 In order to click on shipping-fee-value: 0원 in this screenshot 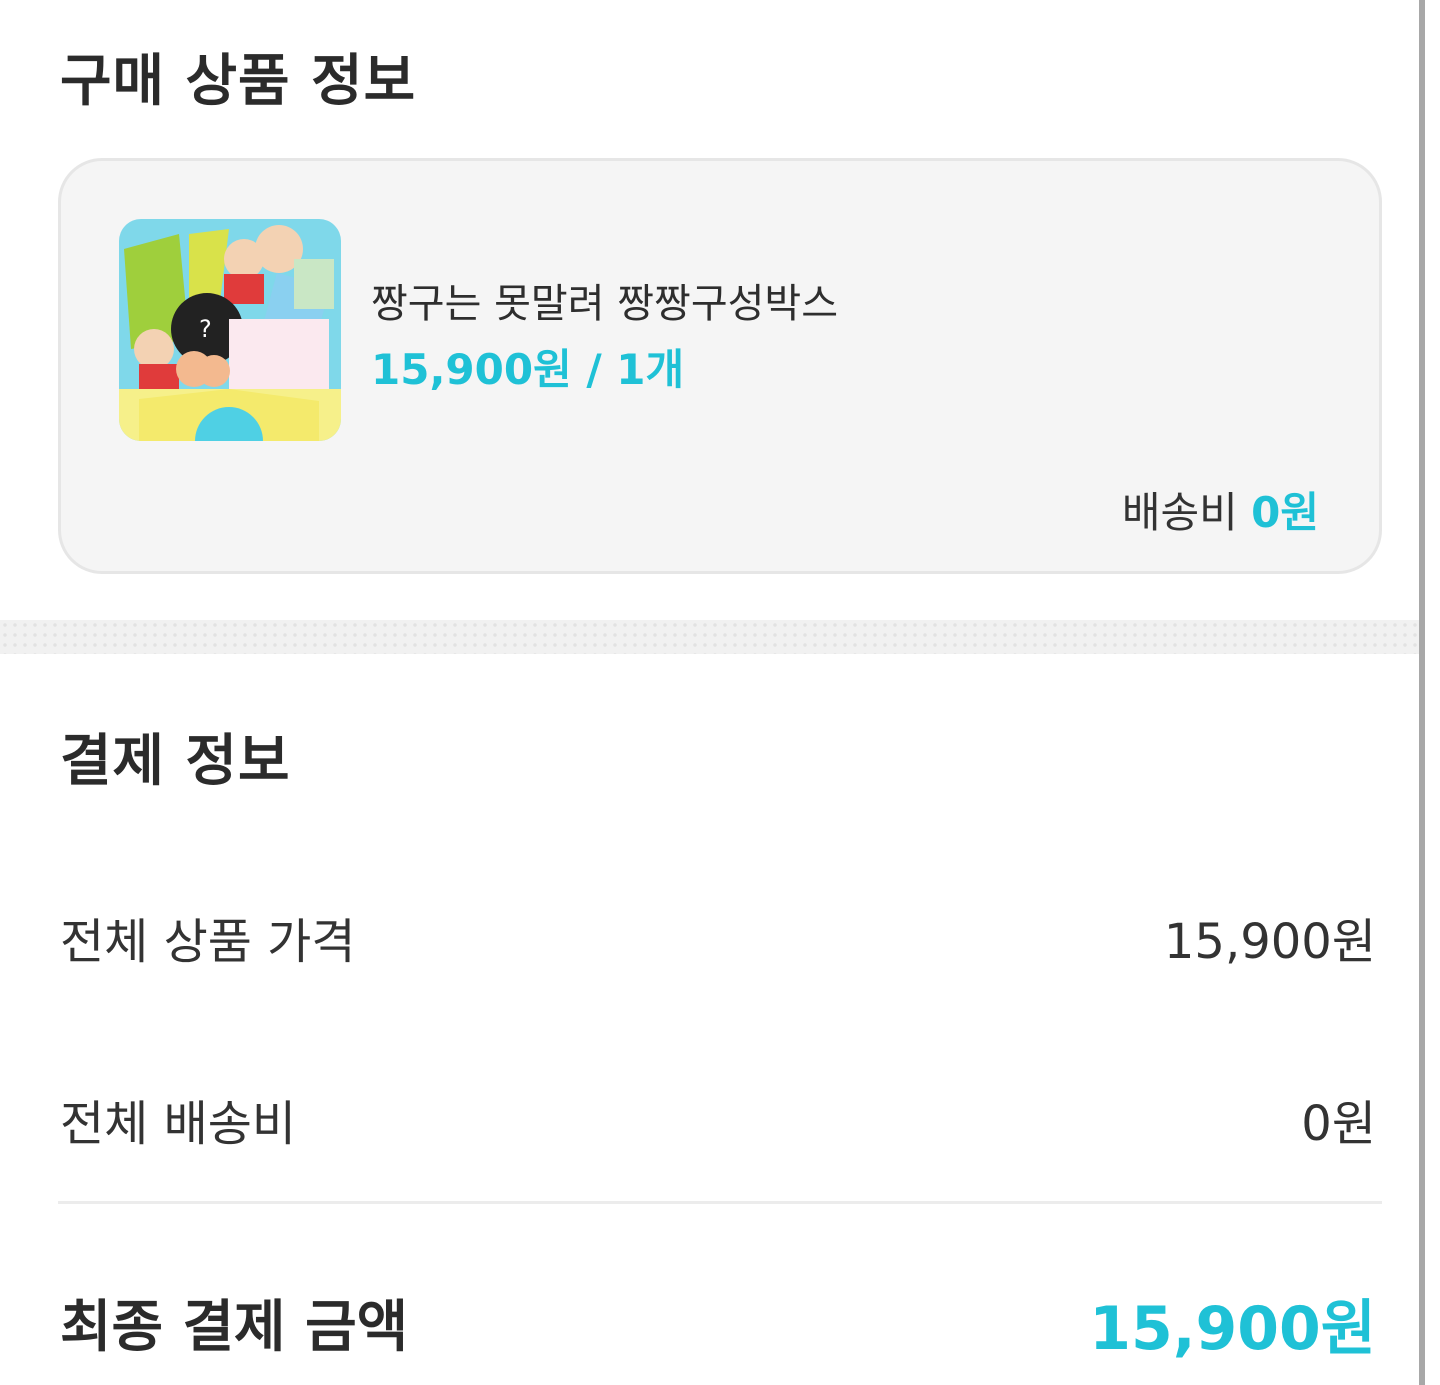, I will do `click(1285, 512)`.